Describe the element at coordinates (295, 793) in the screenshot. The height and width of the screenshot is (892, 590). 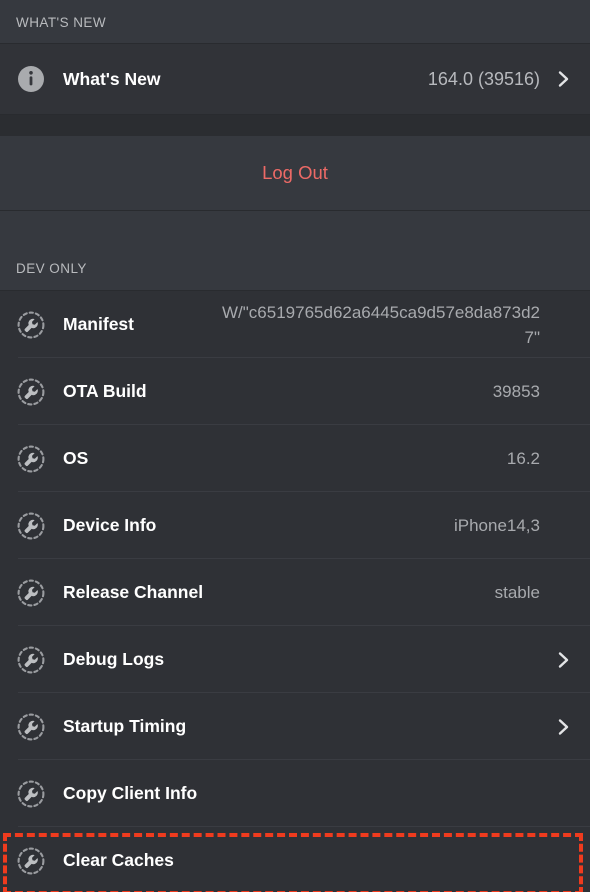
I see `row-copy-client-info: Copy Client Info` at that location.